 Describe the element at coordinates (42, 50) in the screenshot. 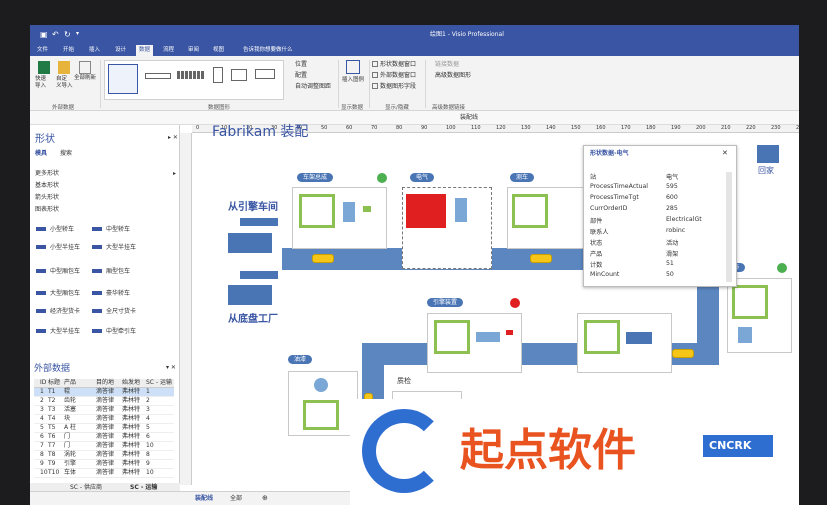

I see `tab-file: 文件` at that location.